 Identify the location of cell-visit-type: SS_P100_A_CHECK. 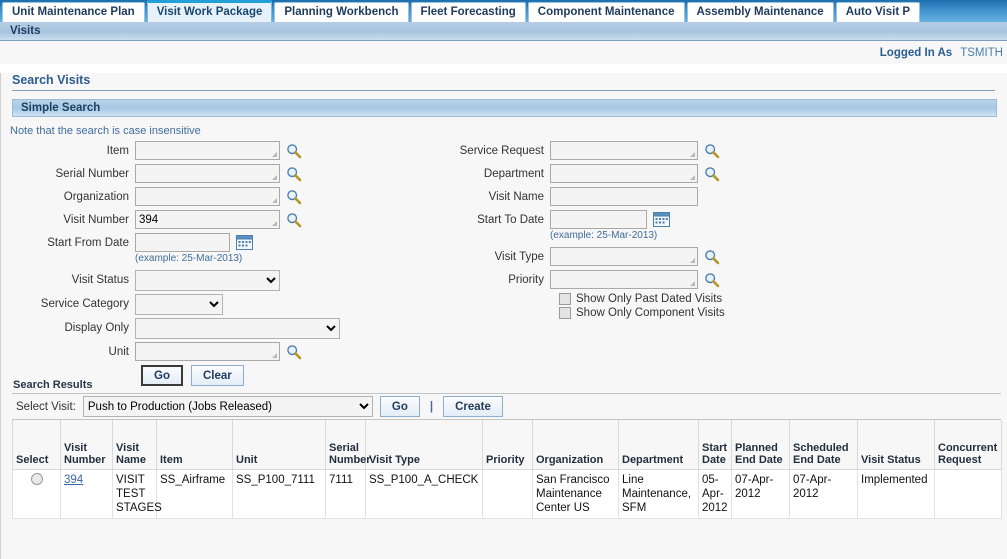
(424, 493).